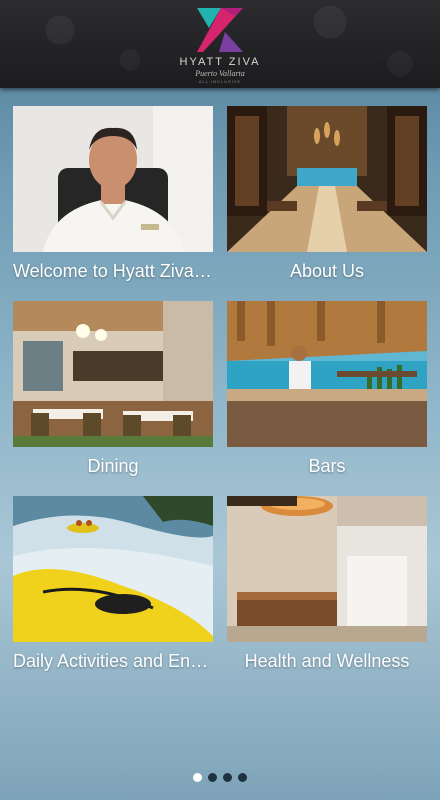  What do you see at coordinates (220, 778) in the screenshot?
I see `page-indicator` at bounding box center [220, 778].